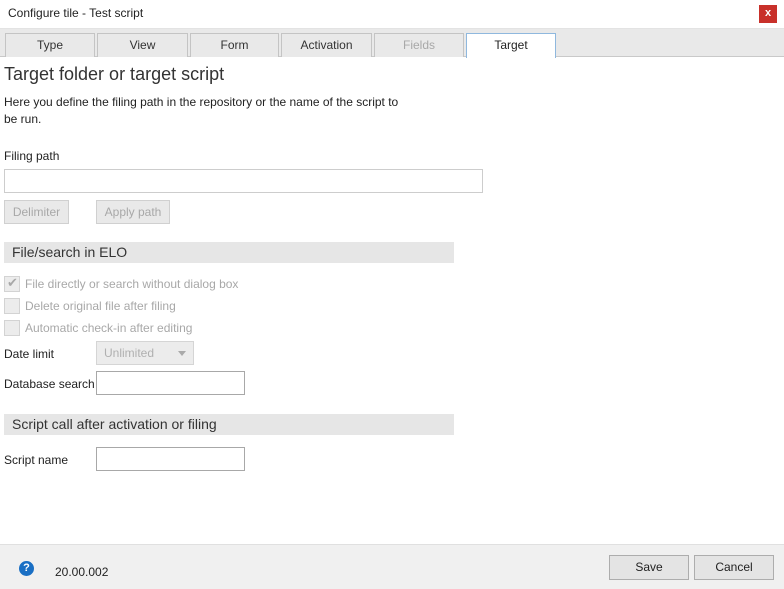 This screenshot has width=784, height=589. What do you see at coordinates (511, 45) in the screenshot?
I see `tab-target: Target` at bounding box center [511, 45].